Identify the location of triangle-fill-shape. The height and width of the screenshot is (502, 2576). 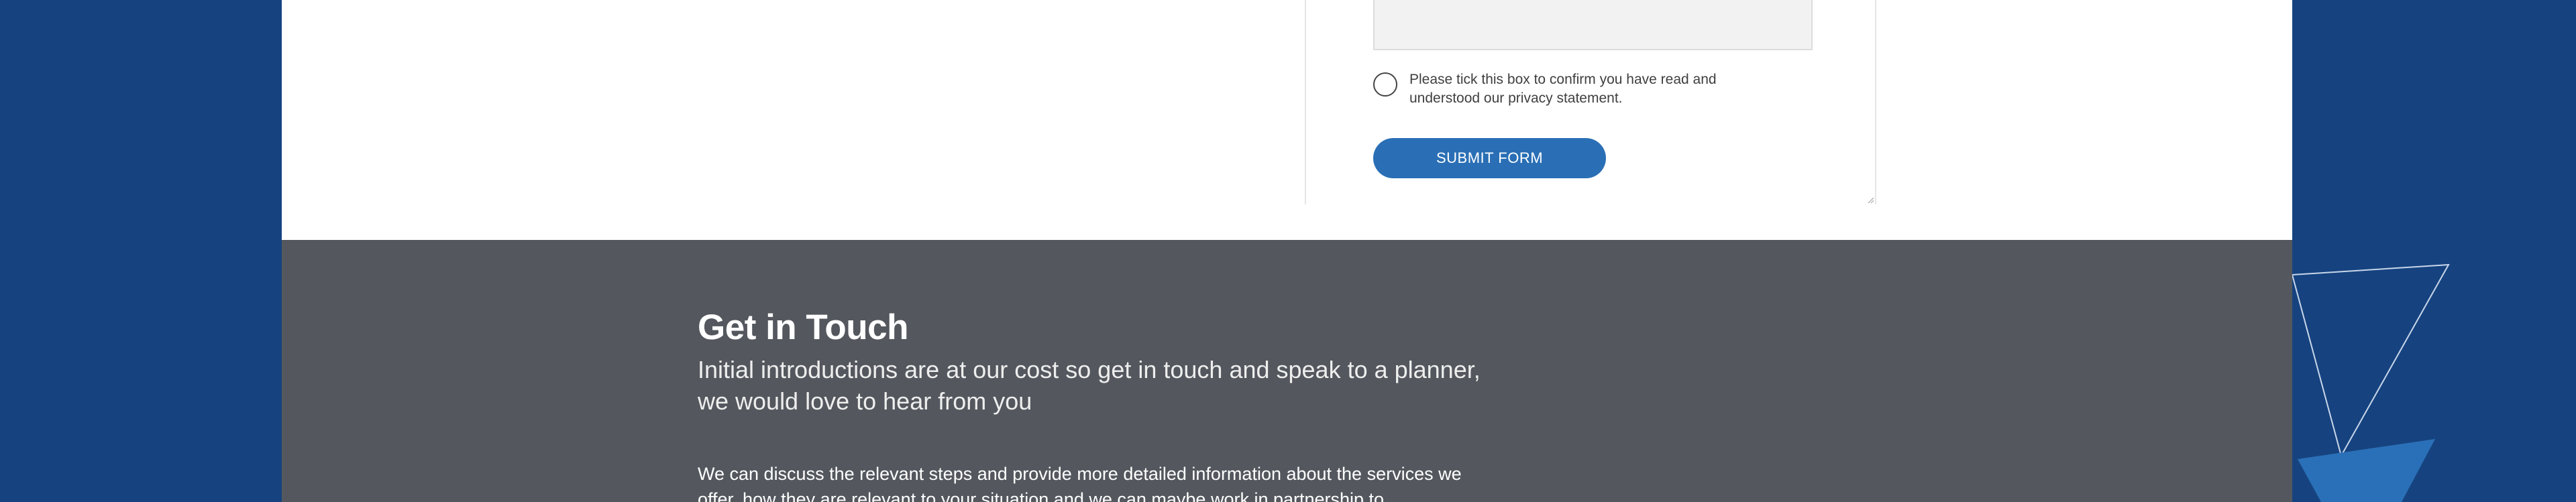
(2366, 471).